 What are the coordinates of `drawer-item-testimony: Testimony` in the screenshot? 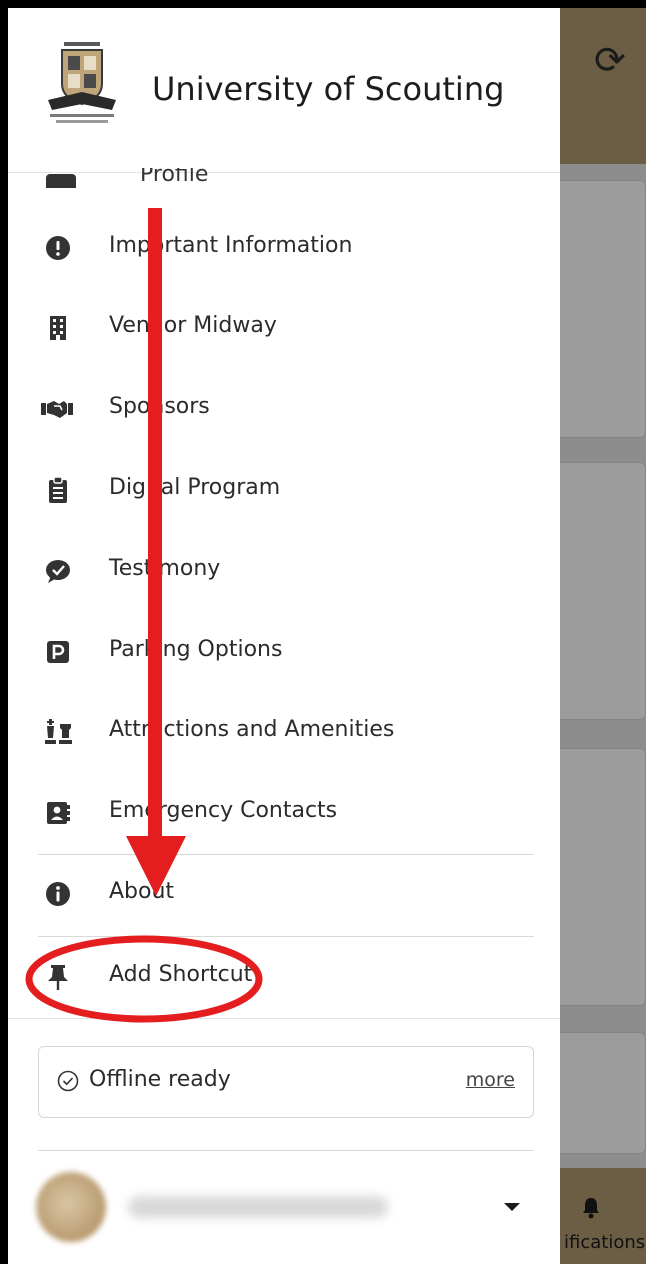 It's located at (284, 571).